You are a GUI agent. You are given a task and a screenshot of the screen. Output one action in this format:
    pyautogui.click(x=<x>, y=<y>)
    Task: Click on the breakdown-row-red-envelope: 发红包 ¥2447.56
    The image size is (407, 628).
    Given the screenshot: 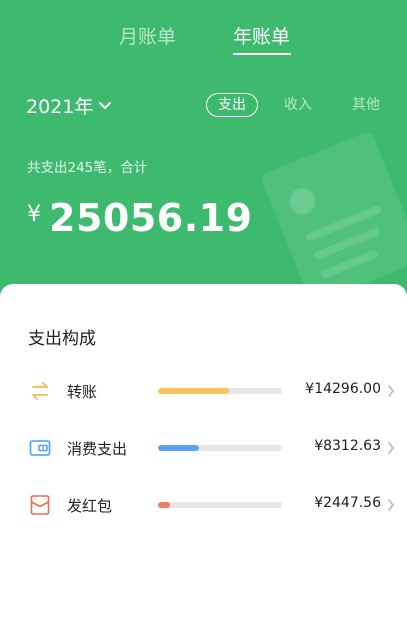 What is the action you would take?
    pyautogui.click(x=203, y=505)
    